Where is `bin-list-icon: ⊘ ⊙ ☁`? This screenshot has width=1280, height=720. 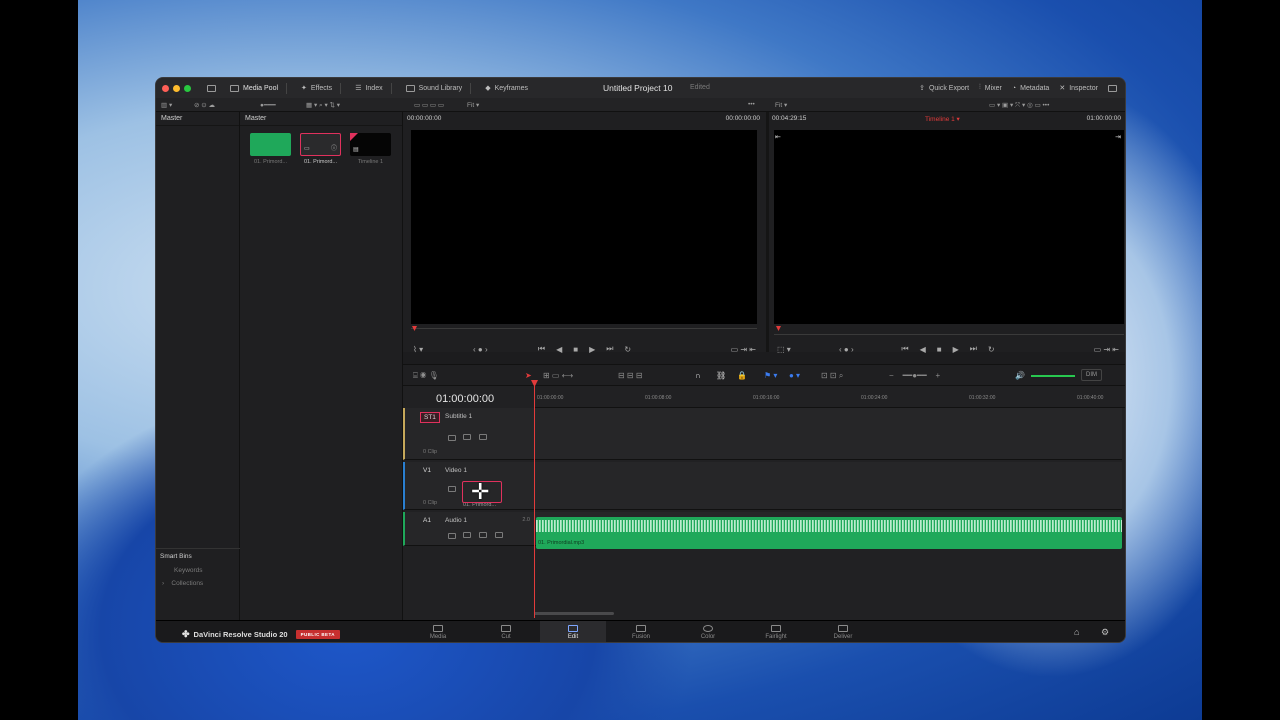 bin-list-icon: ⊘ ⊙ ☁ is located at coordinates (204, 105).